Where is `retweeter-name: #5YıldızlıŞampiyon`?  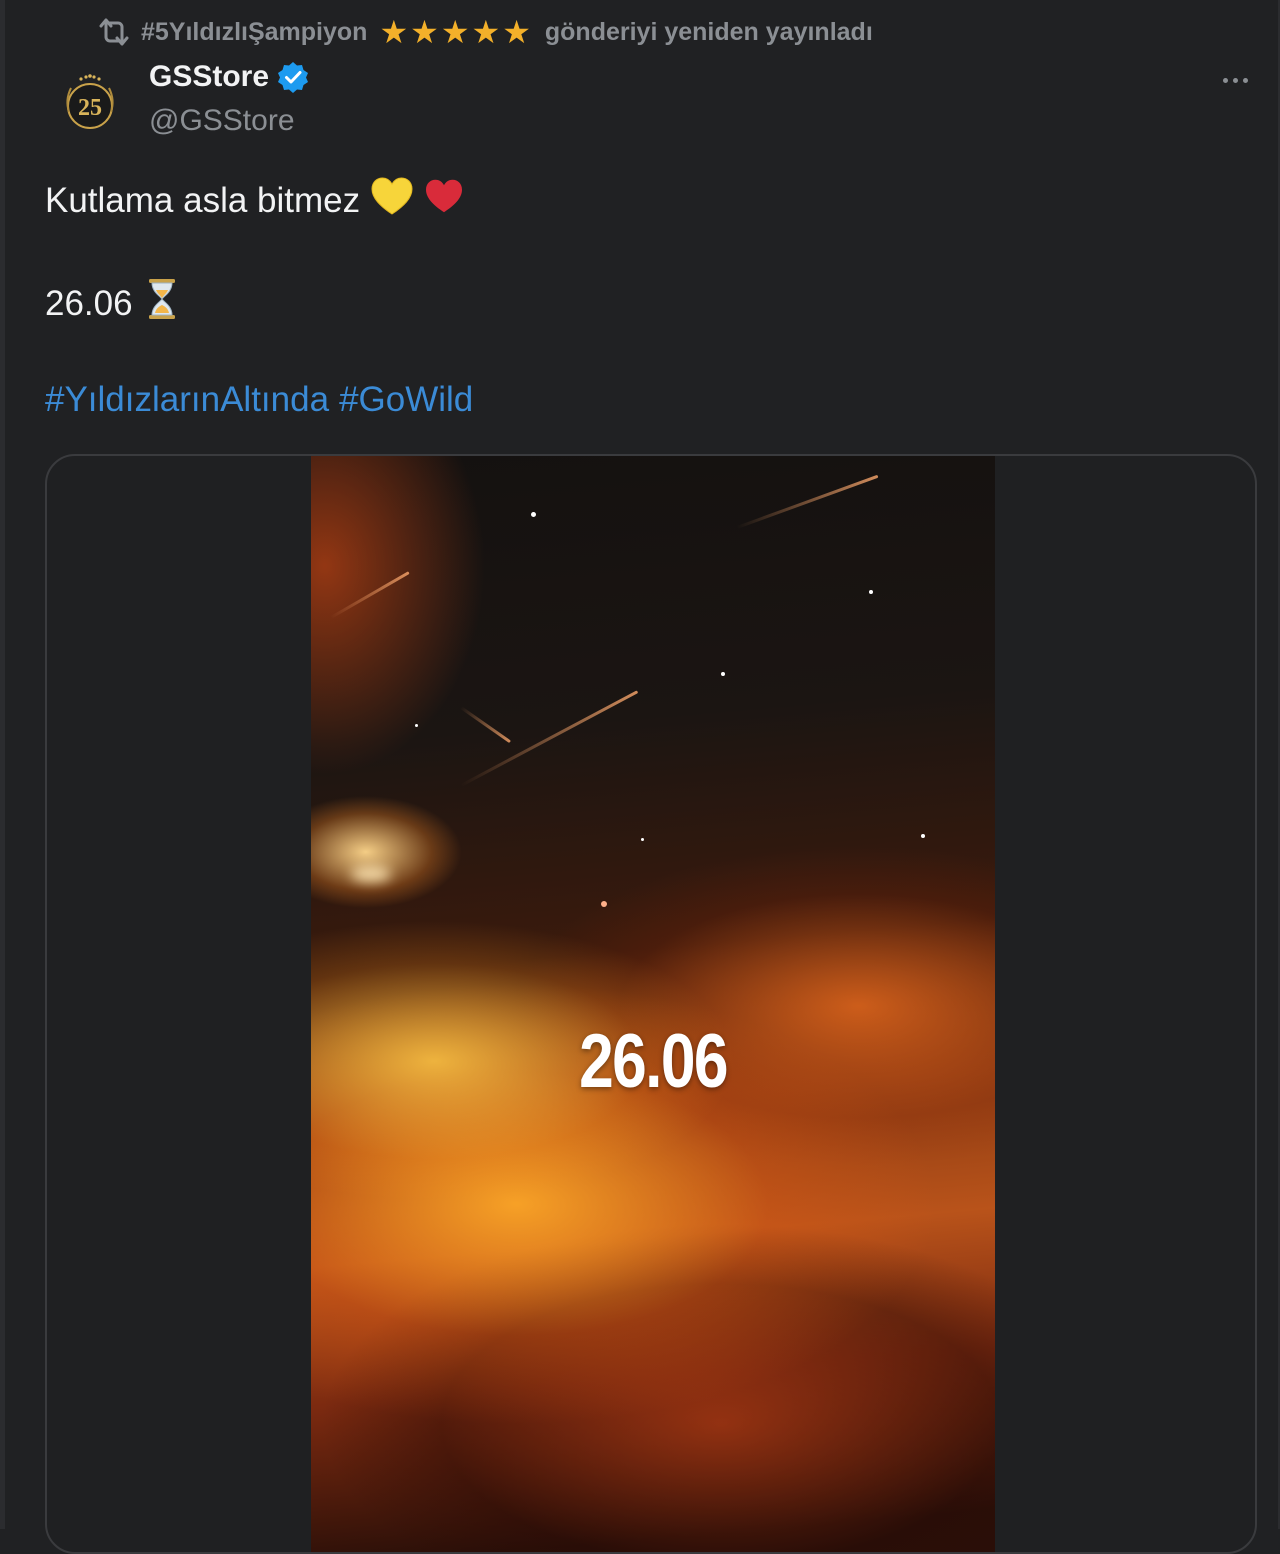 retweeter-name: #5YıldızlıŞampiyon is located at coordinates (254, 32).